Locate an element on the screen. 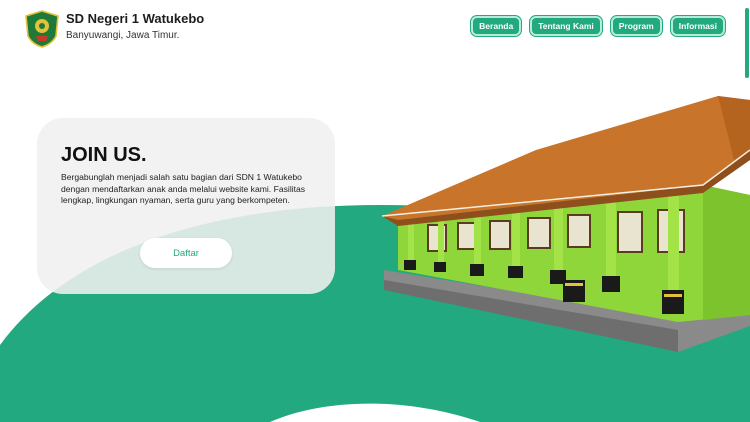 The width and height of the screenshot is (750, 422). nav-bar: Beranda Tentang Kami Program Informasi is located at coordinates (598, 26).